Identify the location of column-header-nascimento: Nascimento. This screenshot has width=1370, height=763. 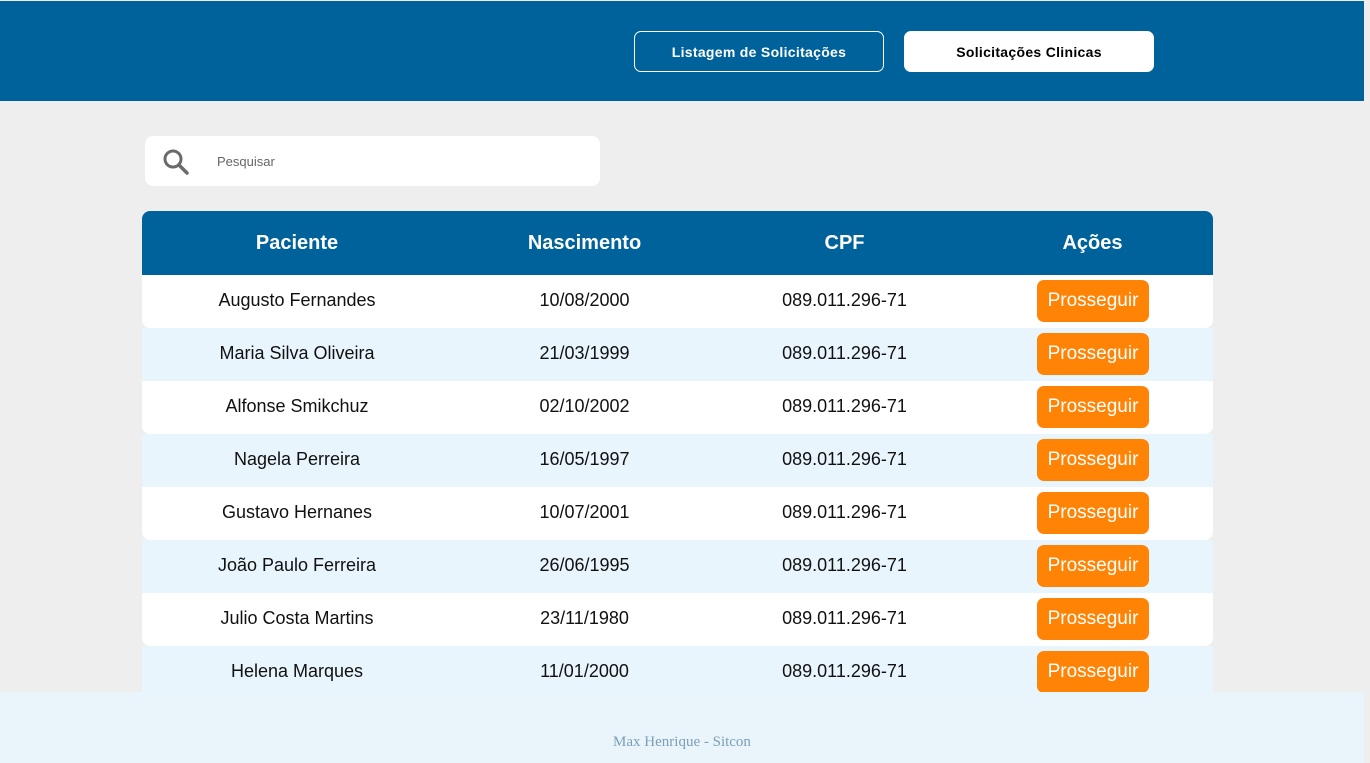
(584, 243).